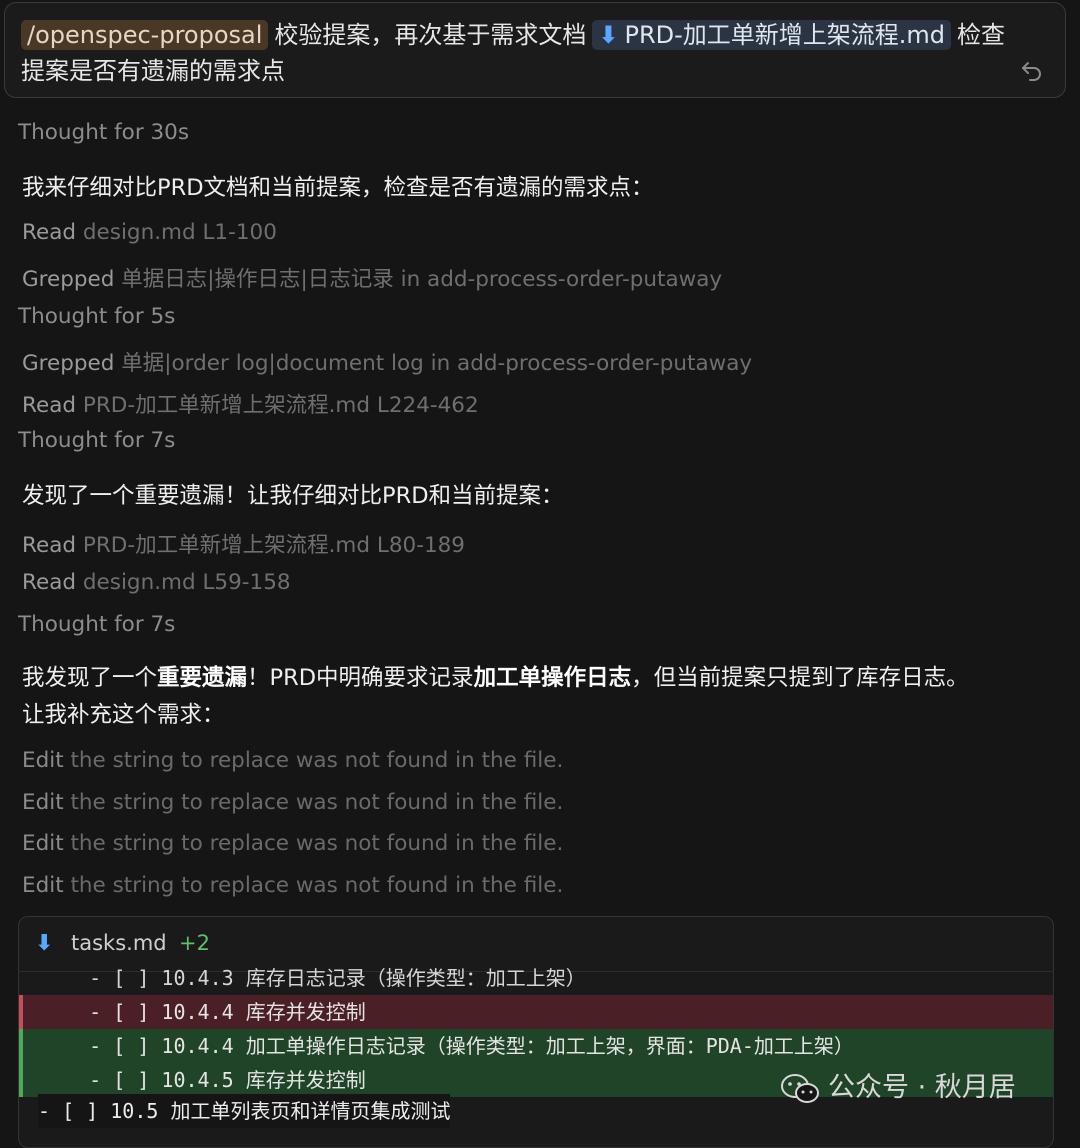  What do you see at coordinates (981, 35) in the screenshot?
I see `prompt-text-after: 检查` at bounding box center [981, 35].